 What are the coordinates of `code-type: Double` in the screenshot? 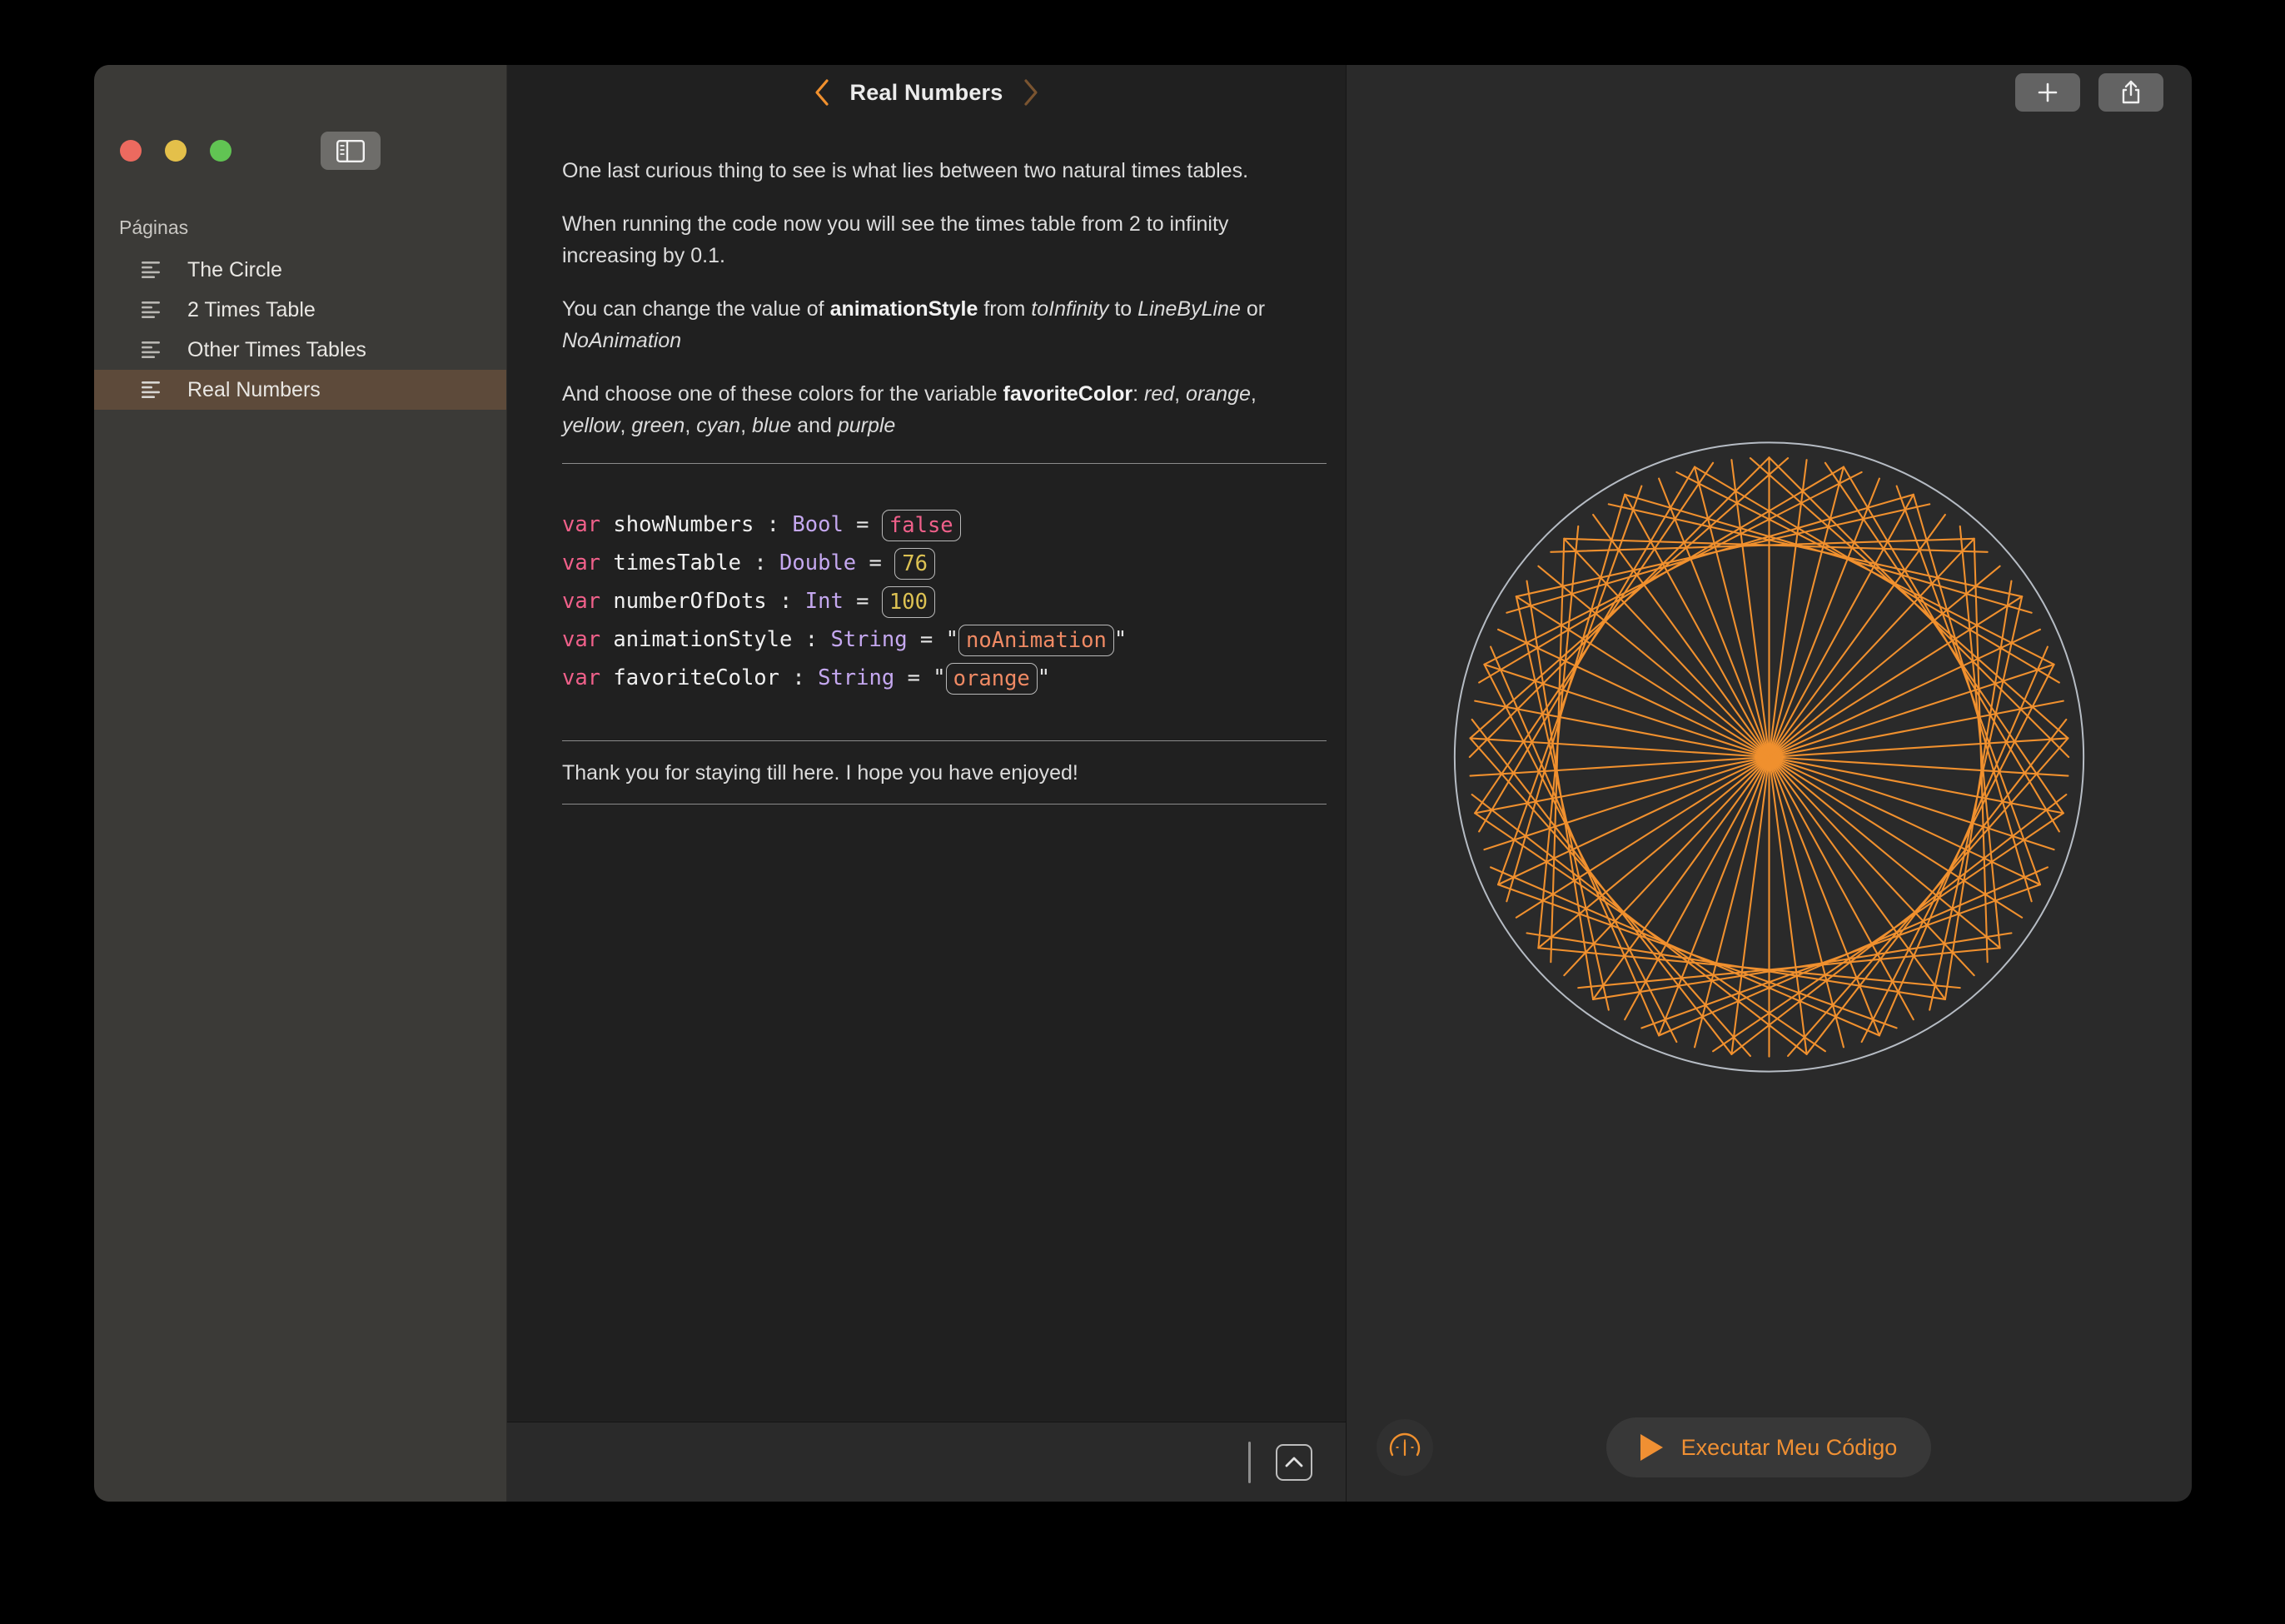 It's located at (818, 562).